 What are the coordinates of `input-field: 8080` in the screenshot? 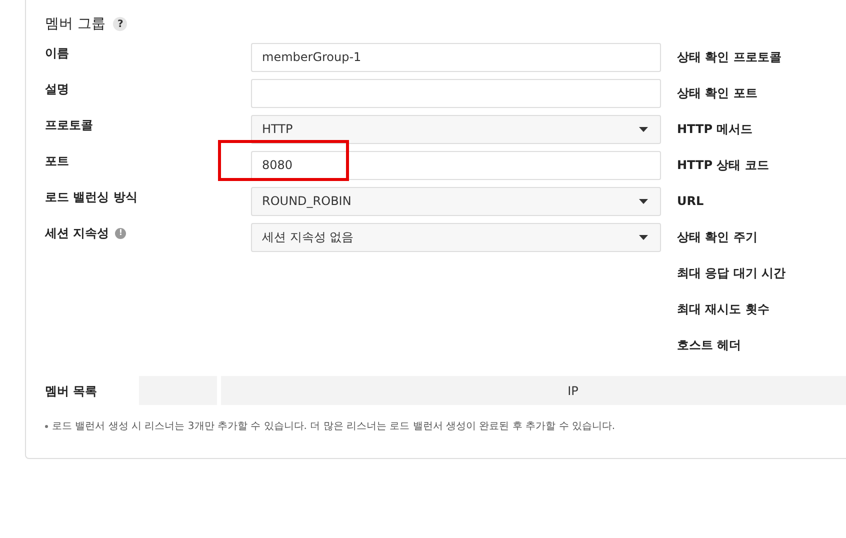 It's located at (456, 165).